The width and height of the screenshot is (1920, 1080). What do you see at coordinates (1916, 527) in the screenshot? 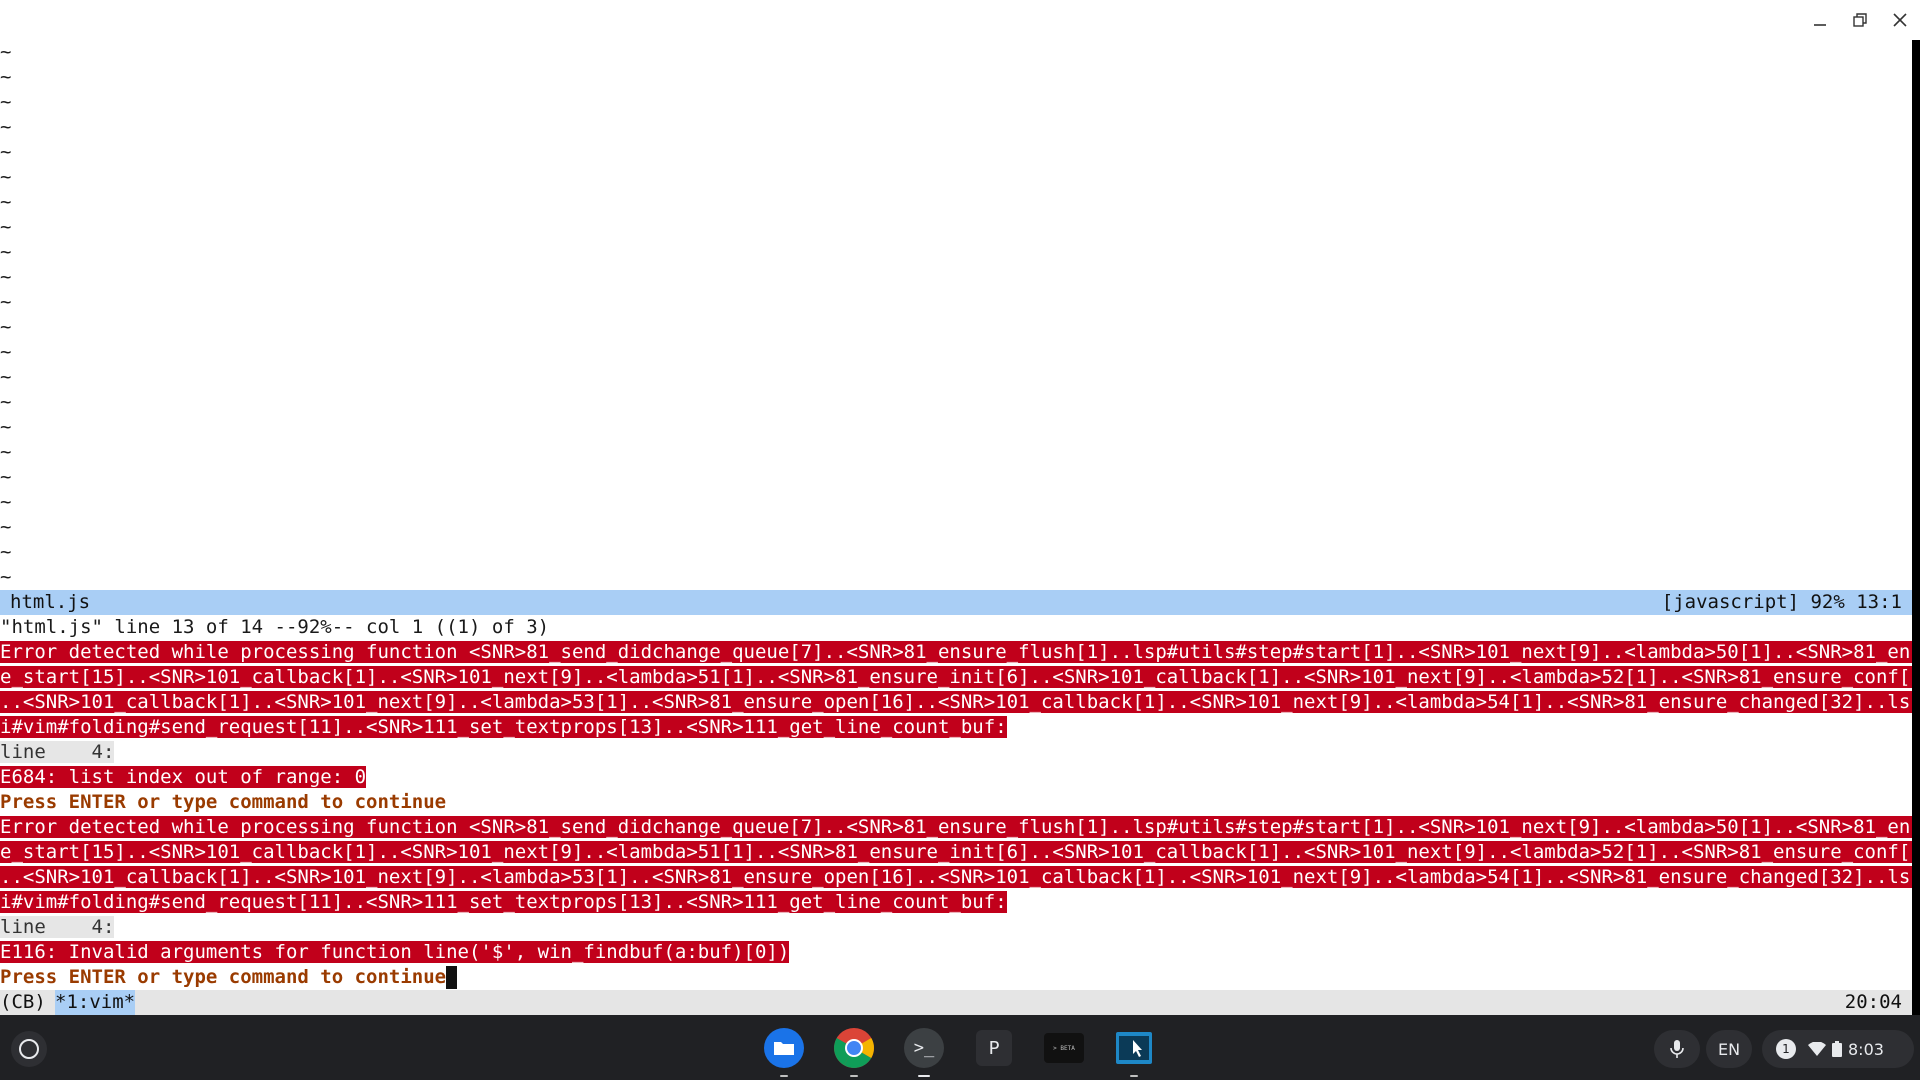
I see `terminal-scrollbar` at bounding box center [1916, 527].